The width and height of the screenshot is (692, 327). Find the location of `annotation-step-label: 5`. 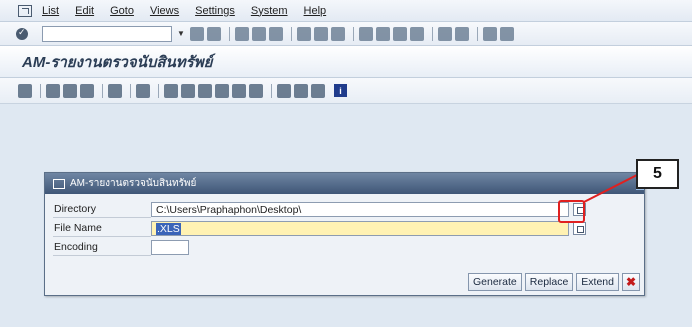

annotation-step-label: 5 is located at coordinates (657, 174).